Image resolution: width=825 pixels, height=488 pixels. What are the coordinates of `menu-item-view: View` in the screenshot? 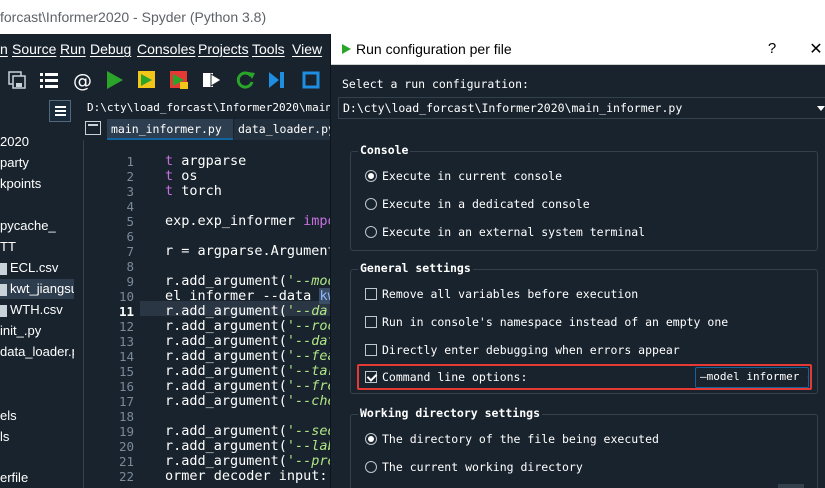 It's located at (307, 49).